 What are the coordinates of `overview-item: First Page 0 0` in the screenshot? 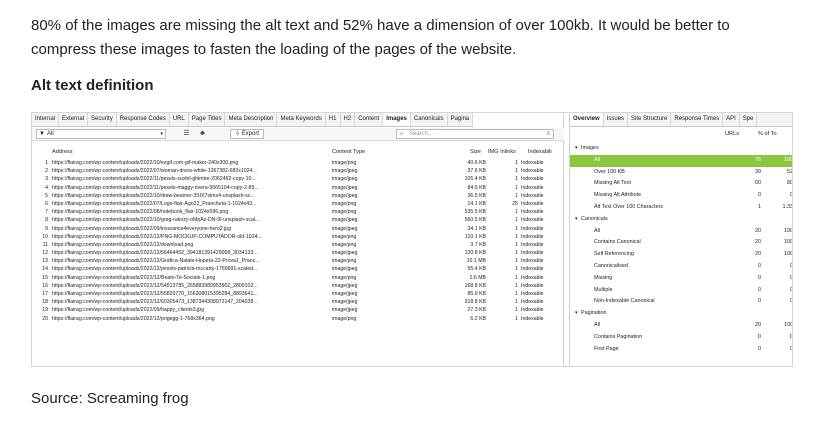 It's located at (681, 350).